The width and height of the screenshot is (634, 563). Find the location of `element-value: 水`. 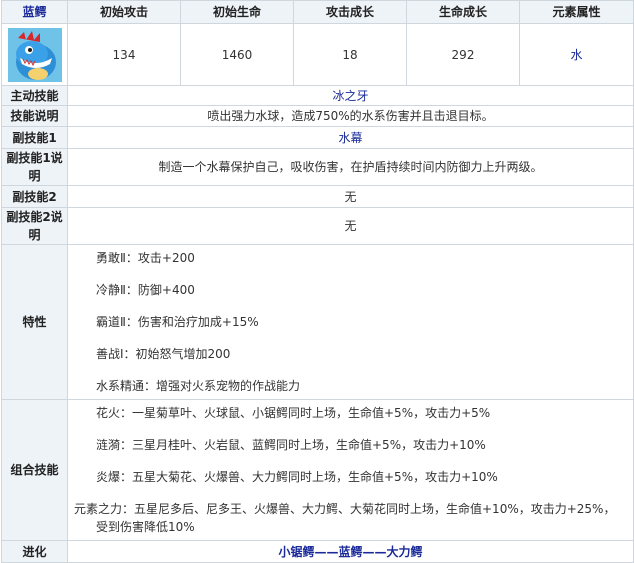

element-value: 水 is located at coordinates (576, 54).